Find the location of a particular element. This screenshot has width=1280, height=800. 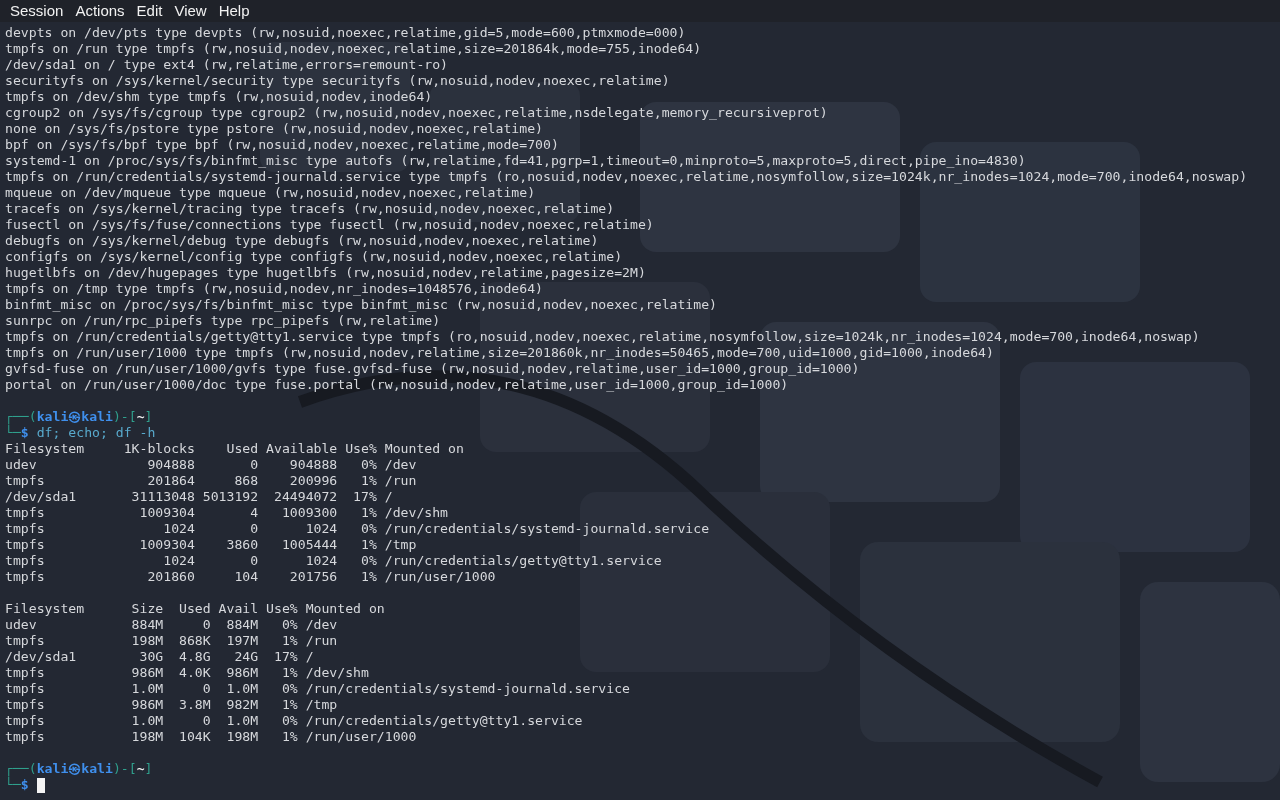

output-line: tmpfs on /run/user/1000 type tmpfs (rw,nosuid,nodev,relatime,size=201860k,nr_inodes=50465,mode=700,uid=1000,gid=1000,inode64) is located at coordinates (499, 352).